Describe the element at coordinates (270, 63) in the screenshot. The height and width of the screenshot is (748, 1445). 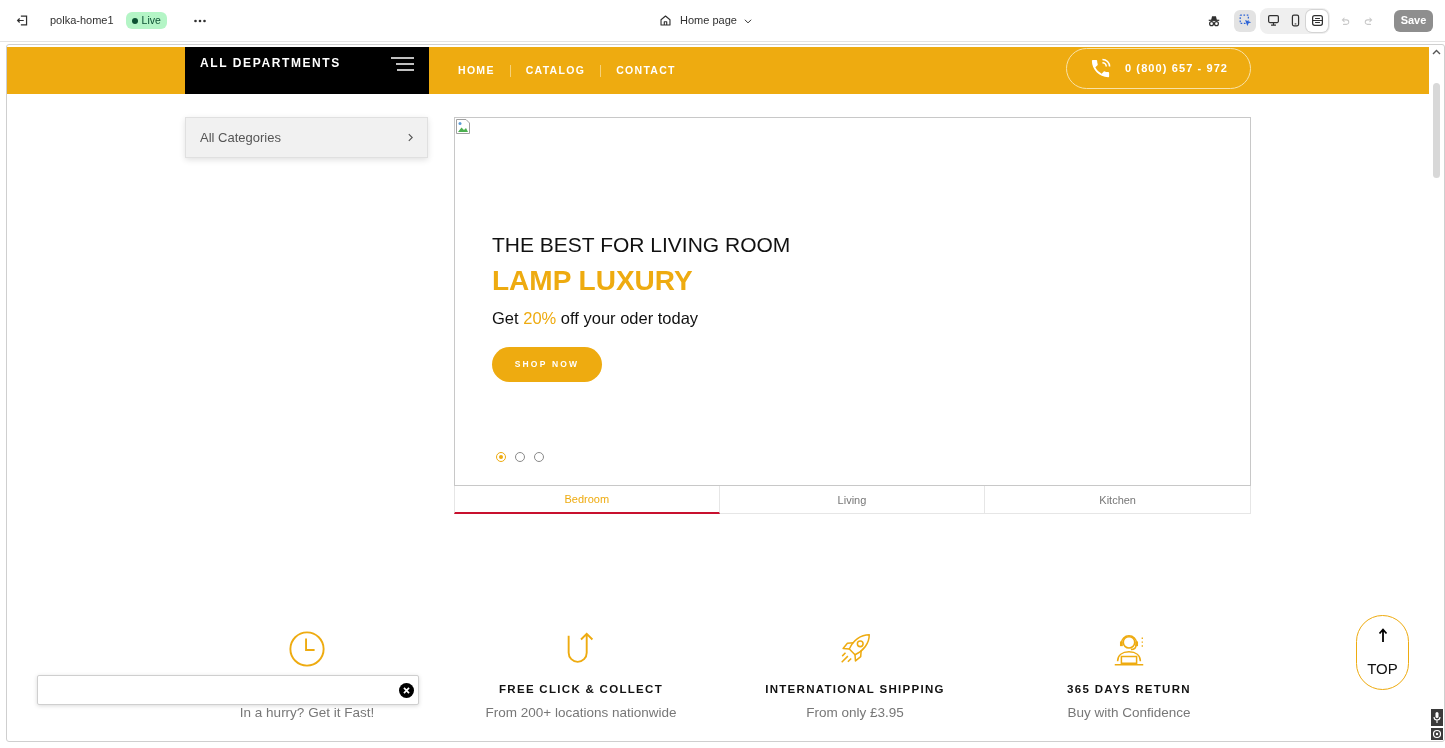
I see `departments-label: ALL DEPARTMENTS` at that location.